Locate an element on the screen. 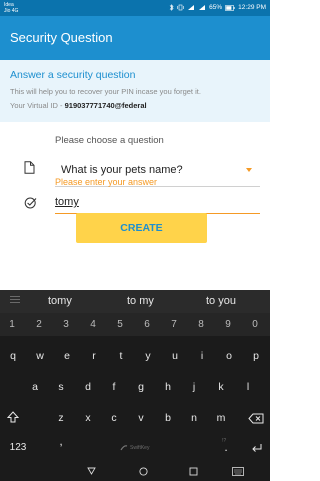 The image size is (320, 481). virtual-id-value: 919037771740@federal is located at coordinates (105, 105).